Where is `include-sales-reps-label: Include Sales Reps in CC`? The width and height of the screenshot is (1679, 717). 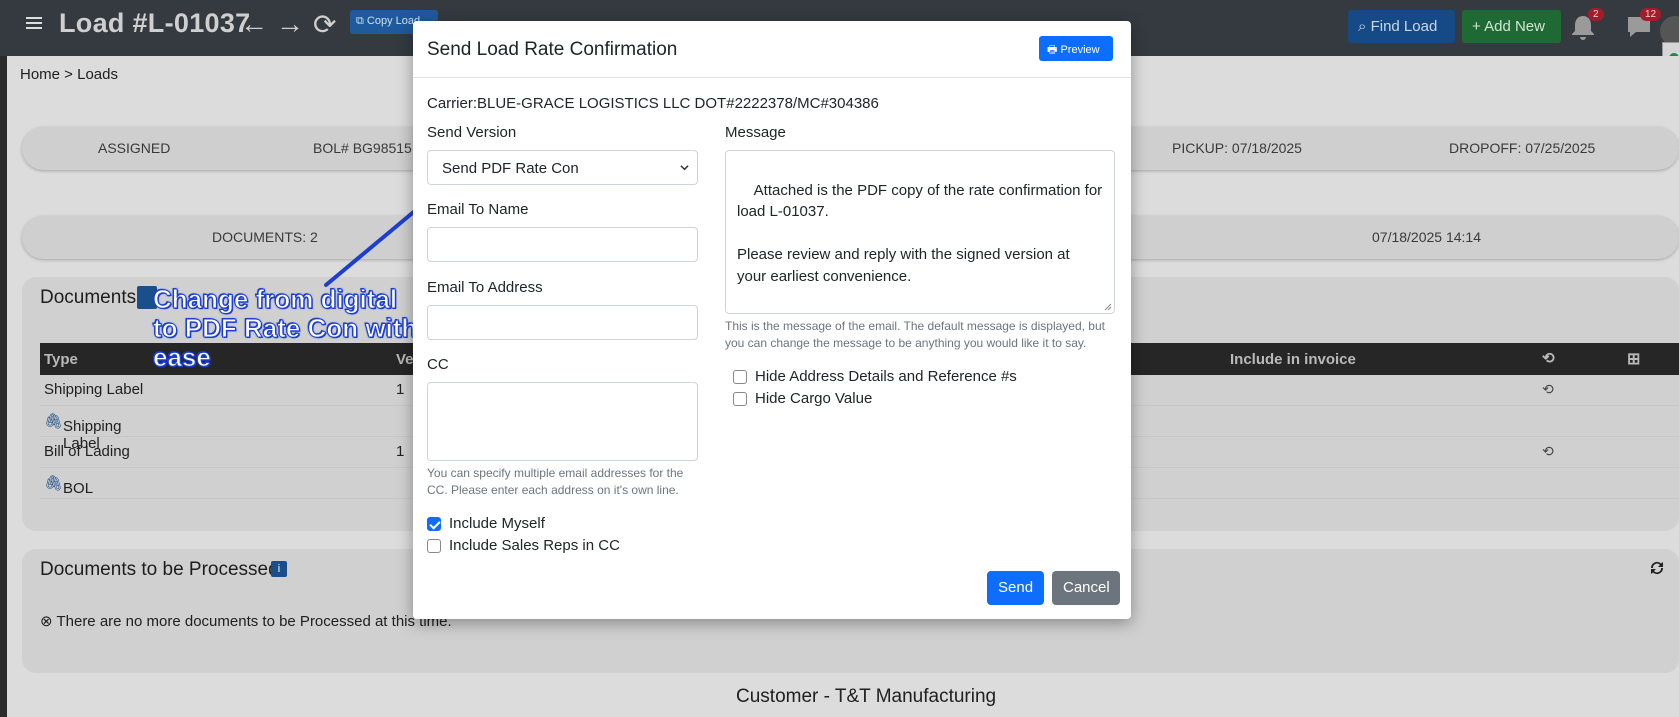 include-sales-reps-label: Include Sales Reps in CC is located at coordinates (534, 545).